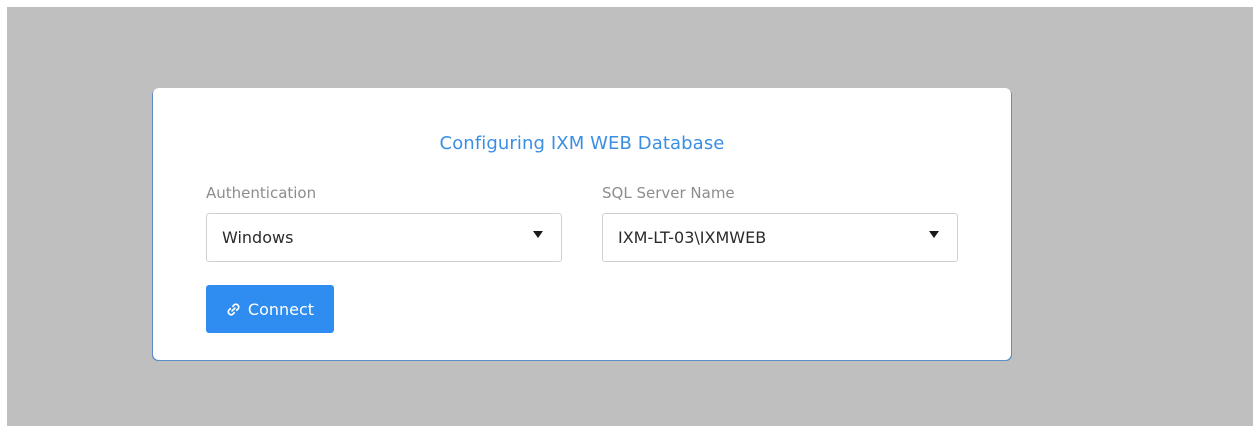  I want to click on dialog-title: Configuring IXM WEB Database, so click(582, 143).